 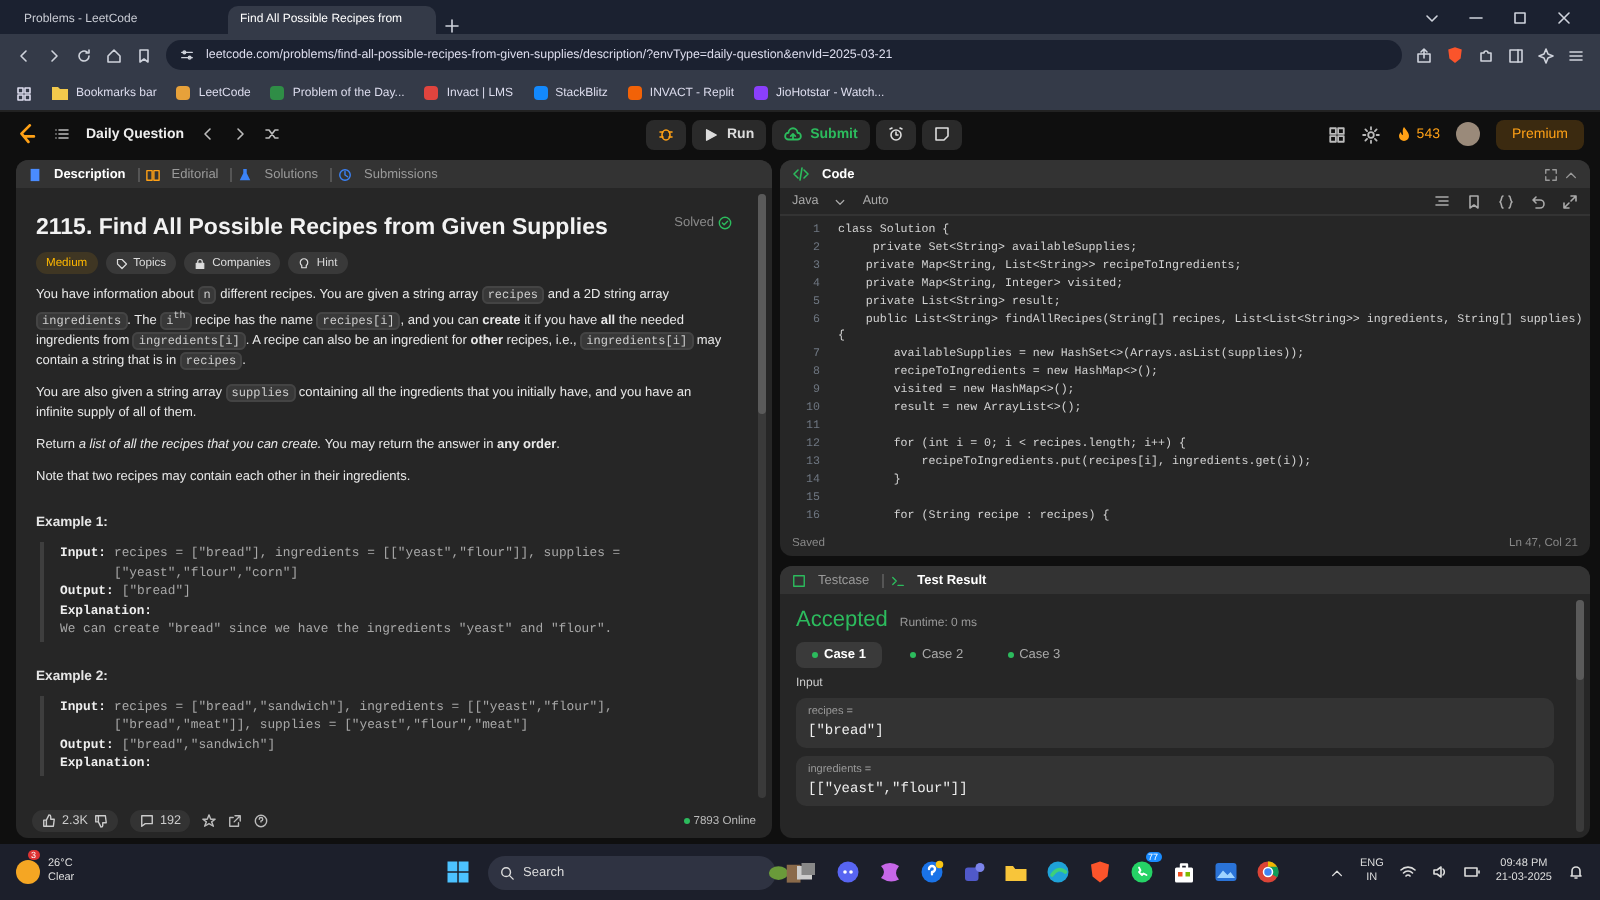 I want to click on code-icon, so click(x=801, y=174).